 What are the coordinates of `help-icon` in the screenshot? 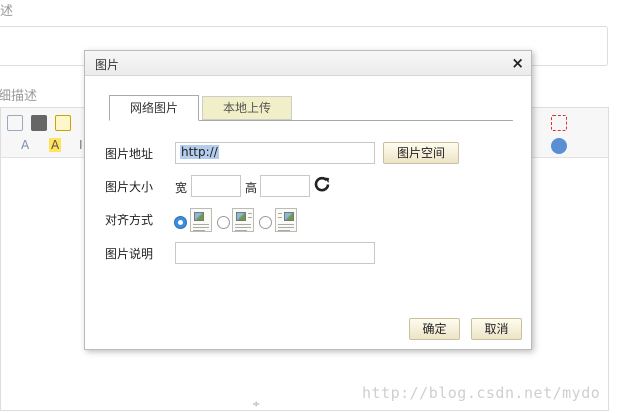 It's located at (559, 146).